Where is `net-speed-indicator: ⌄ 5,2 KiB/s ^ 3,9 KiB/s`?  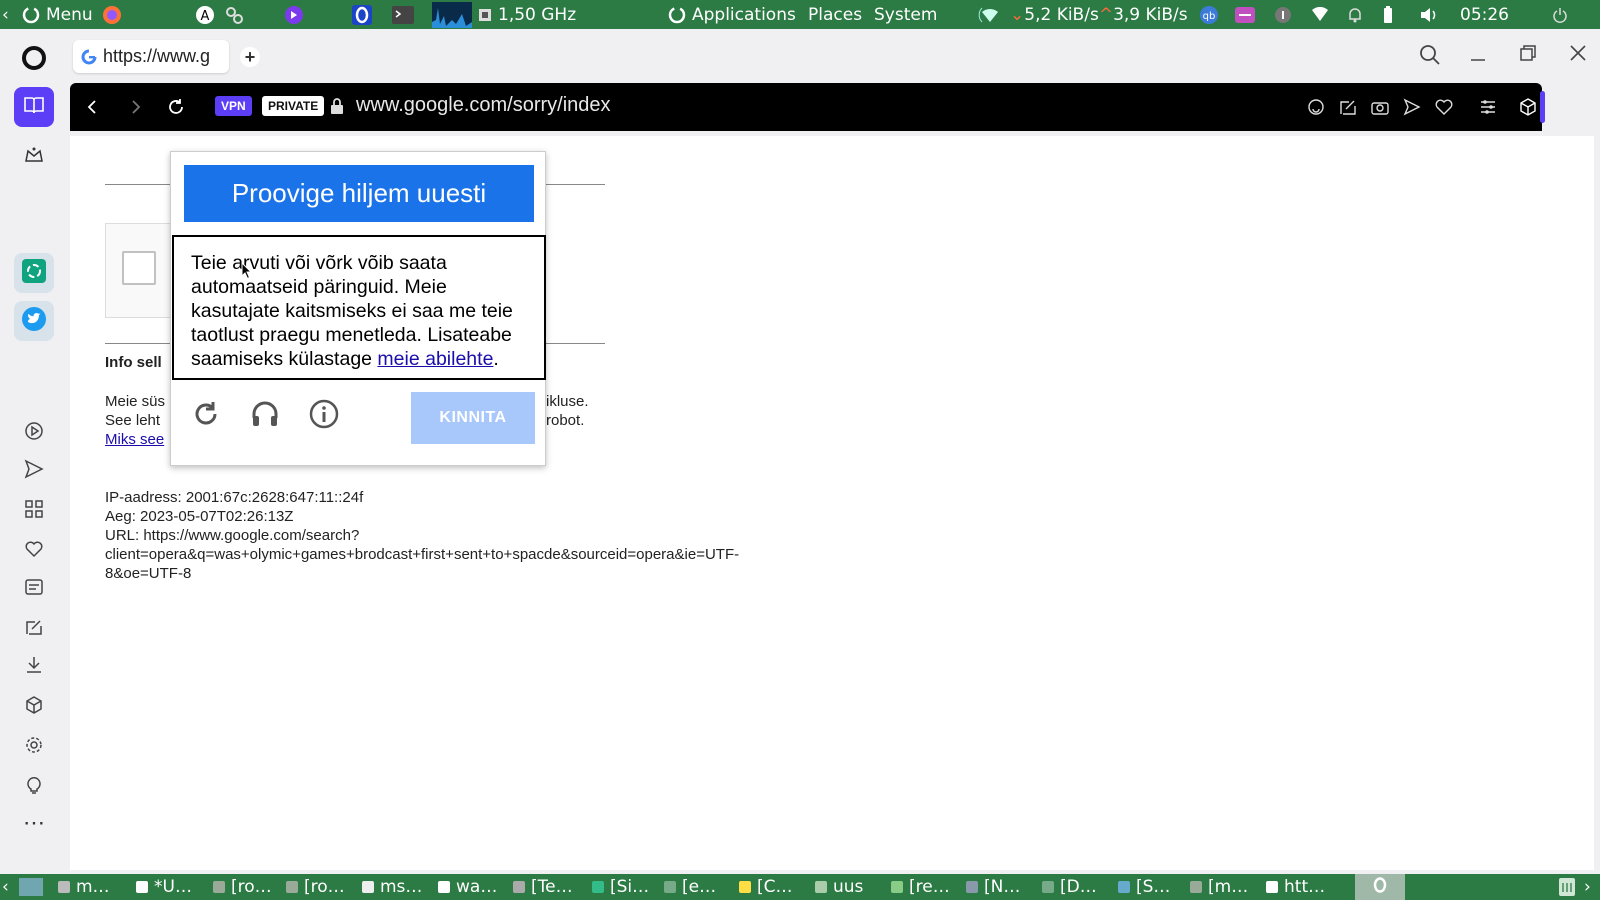 net-speed-indicator: ⌄ 5,2 KiB/s ^ 3,9 KiB/s is located at coordinates (1099, 14).